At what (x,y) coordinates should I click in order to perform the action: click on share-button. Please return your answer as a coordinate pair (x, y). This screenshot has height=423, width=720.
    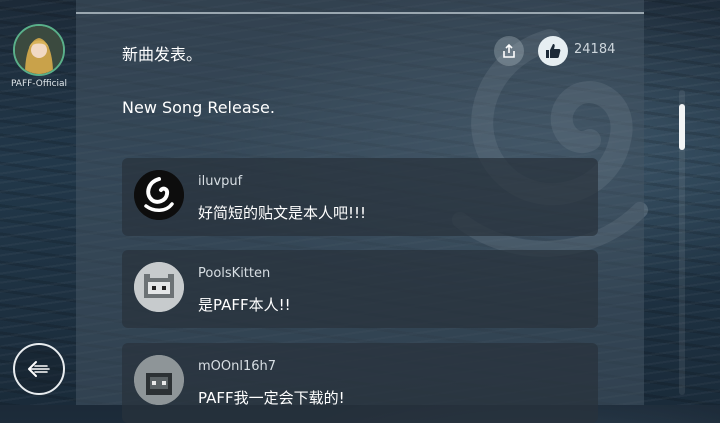
    Looking at the image, I should click on (509, 51).